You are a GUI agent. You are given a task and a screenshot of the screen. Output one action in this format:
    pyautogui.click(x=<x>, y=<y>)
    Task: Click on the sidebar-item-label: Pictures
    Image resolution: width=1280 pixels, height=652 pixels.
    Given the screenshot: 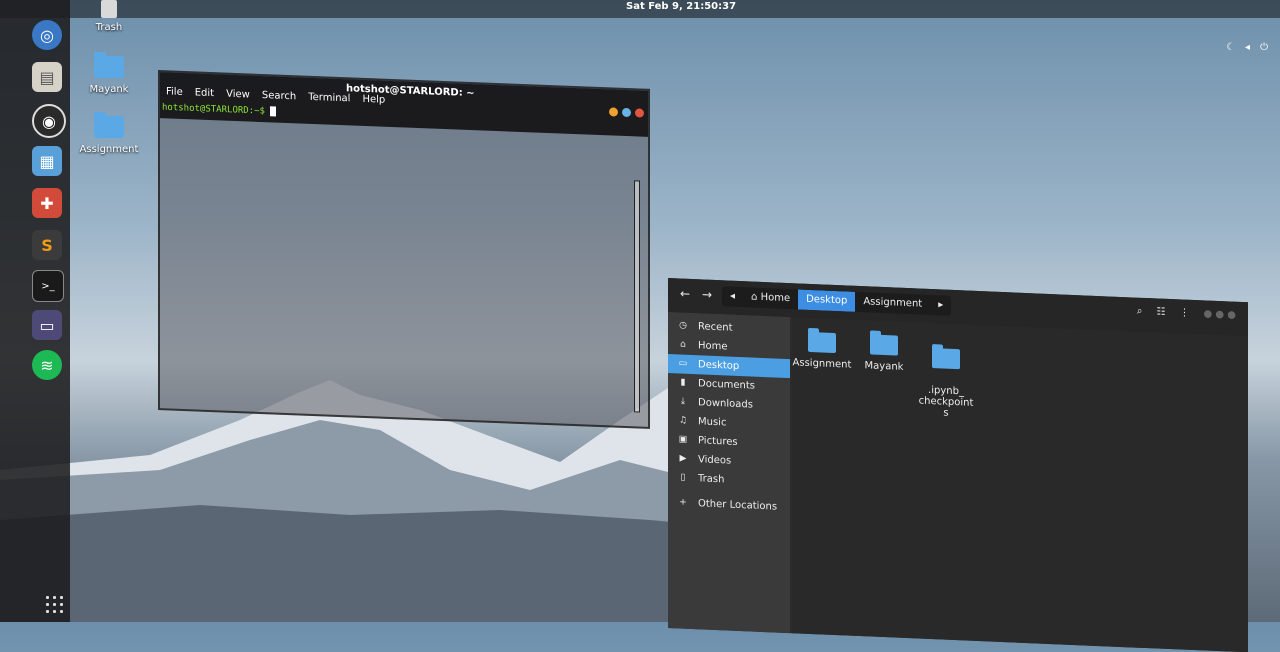 What is the action you would take?
    pyautogui.click(x=718, y=441)
    